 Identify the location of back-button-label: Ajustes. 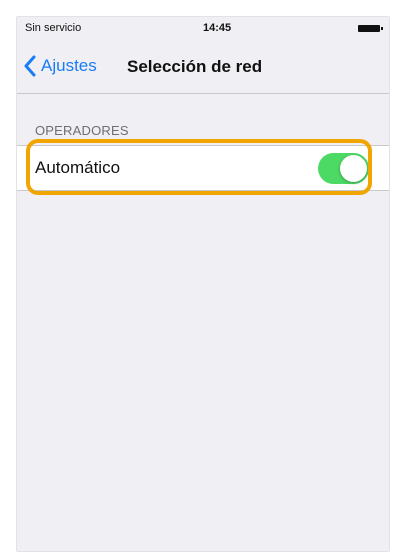
(69, 65).